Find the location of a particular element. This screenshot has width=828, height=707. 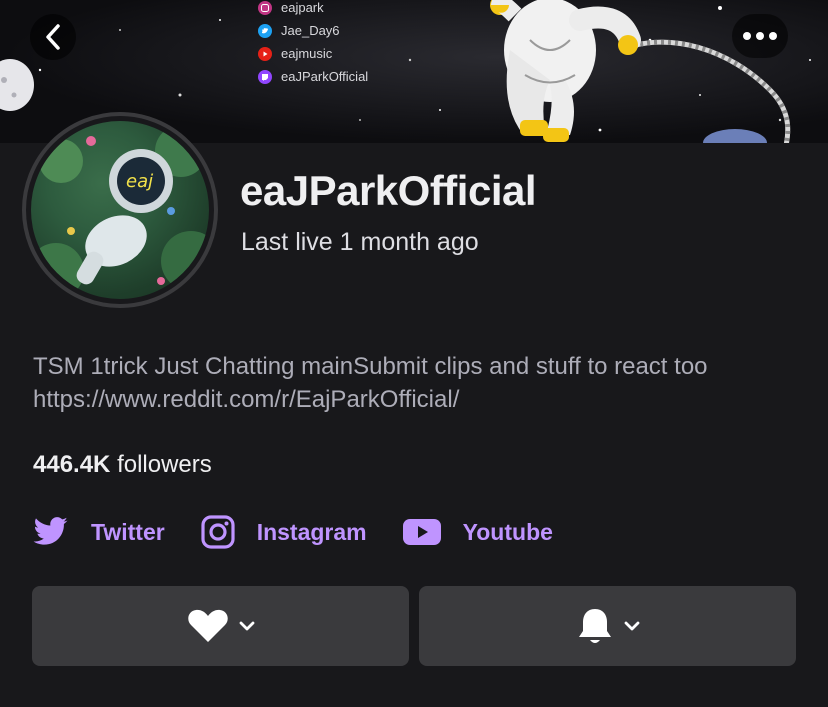

followers-label: followers is located at coordinates (164, 464).